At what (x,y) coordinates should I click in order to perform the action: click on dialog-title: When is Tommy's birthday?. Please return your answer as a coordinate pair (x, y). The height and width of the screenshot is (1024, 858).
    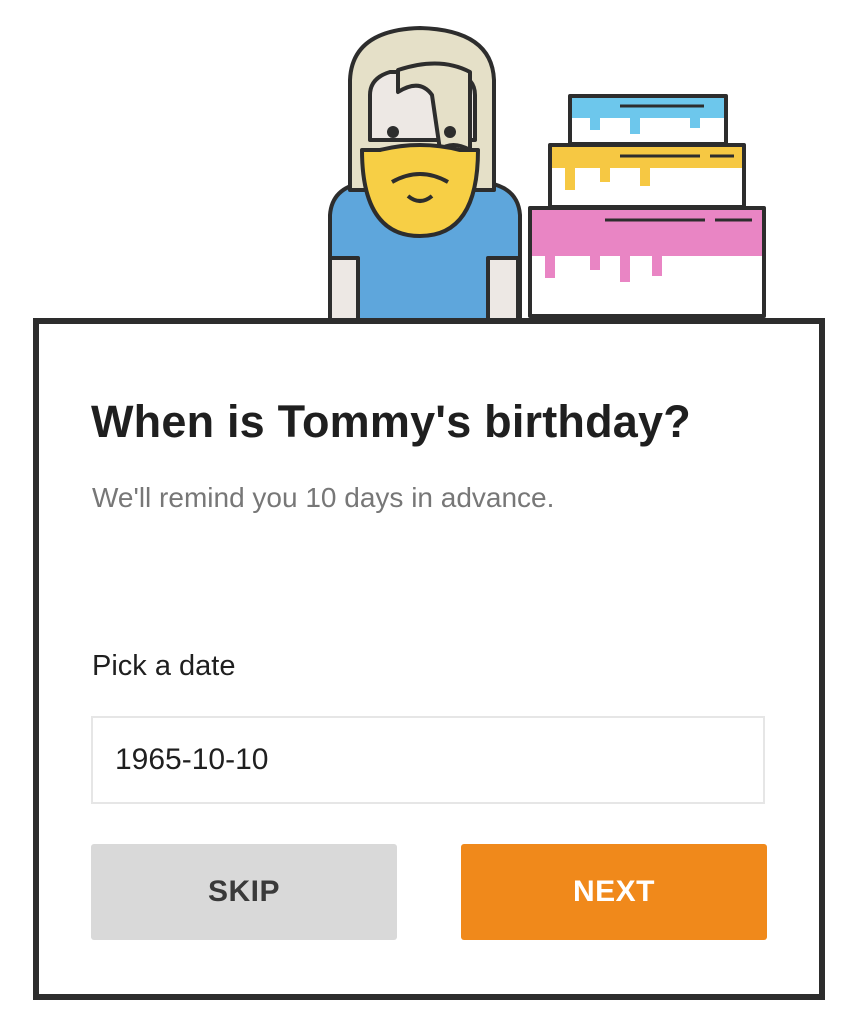
    Looking at the image, I should click on (391, 421).